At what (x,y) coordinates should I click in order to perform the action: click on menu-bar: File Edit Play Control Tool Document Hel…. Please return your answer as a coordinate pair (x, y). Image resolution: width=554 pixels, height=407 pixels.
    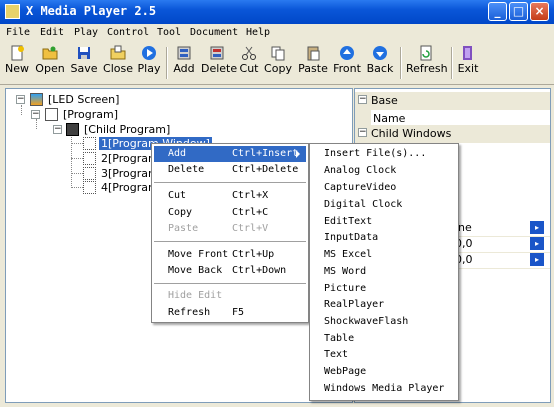
    Looking at the image, I should click on (277, 33).